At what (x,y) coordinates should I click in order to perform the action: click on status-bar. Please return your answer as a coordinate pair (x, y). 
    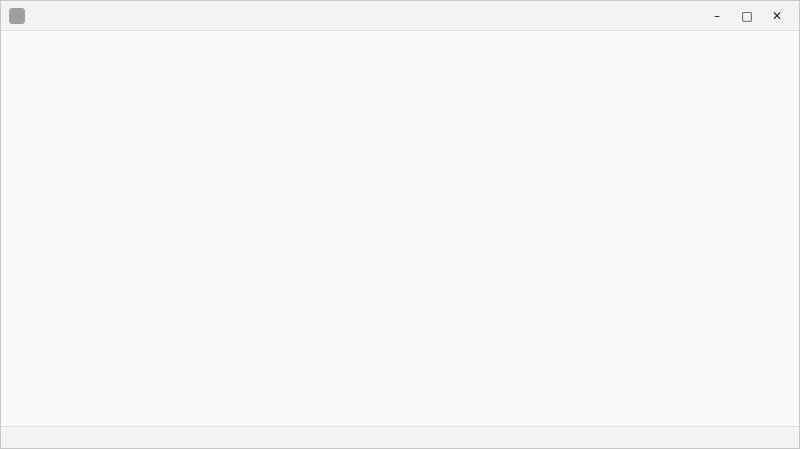
    Looking at the image, I should click on (400, 437).